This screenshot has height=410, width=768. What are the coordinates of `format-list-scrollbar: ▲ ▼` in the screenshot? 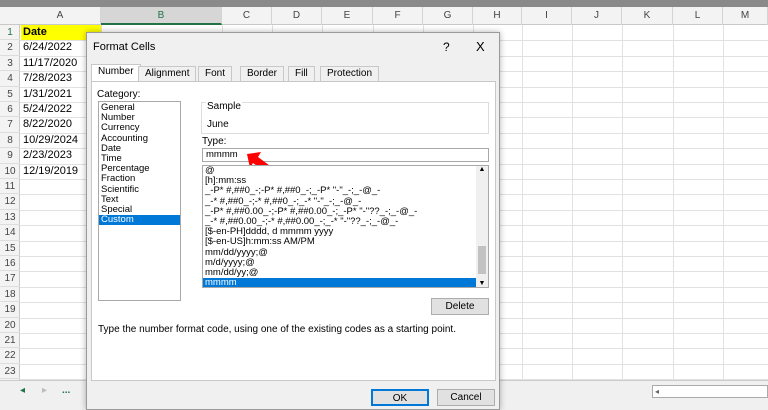 It's located at (482, 226).